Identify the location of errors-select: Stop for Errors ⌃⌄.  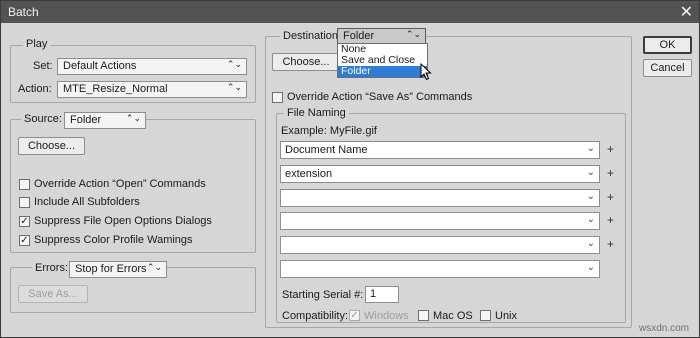
(118, 269).